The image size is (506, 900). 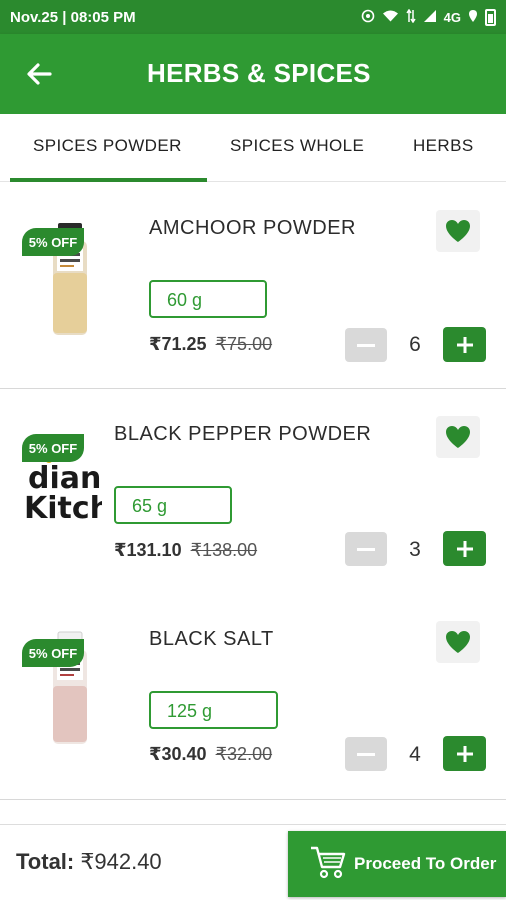 What do you see at coordinates (178, 344) in the screenshot?
I see `sale-price: ₹71.25` at bounding box center [178, 344].